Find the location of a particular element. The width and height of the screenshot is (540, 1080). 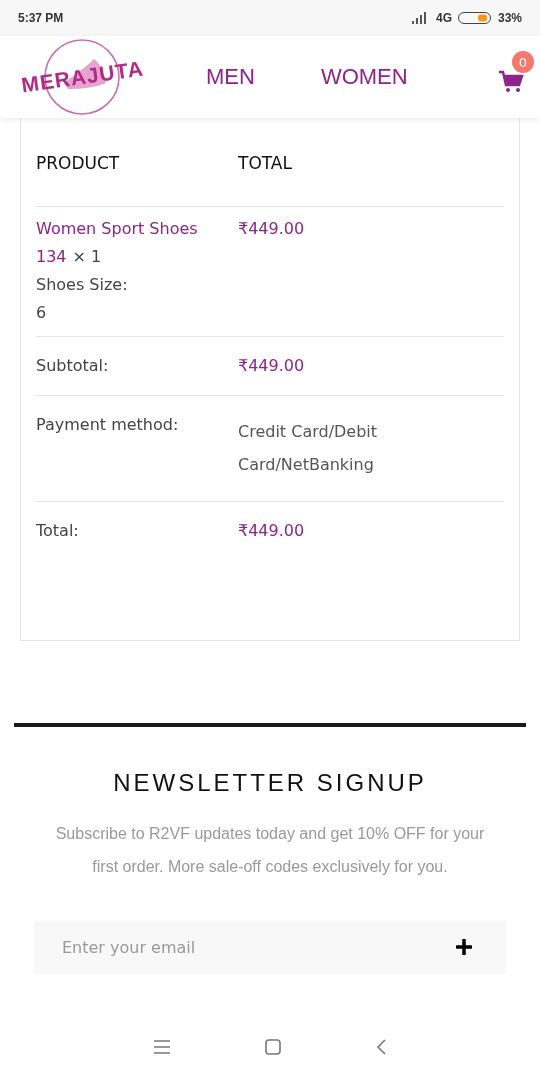

nav-link: MEN is located at coordinates (230, 77).